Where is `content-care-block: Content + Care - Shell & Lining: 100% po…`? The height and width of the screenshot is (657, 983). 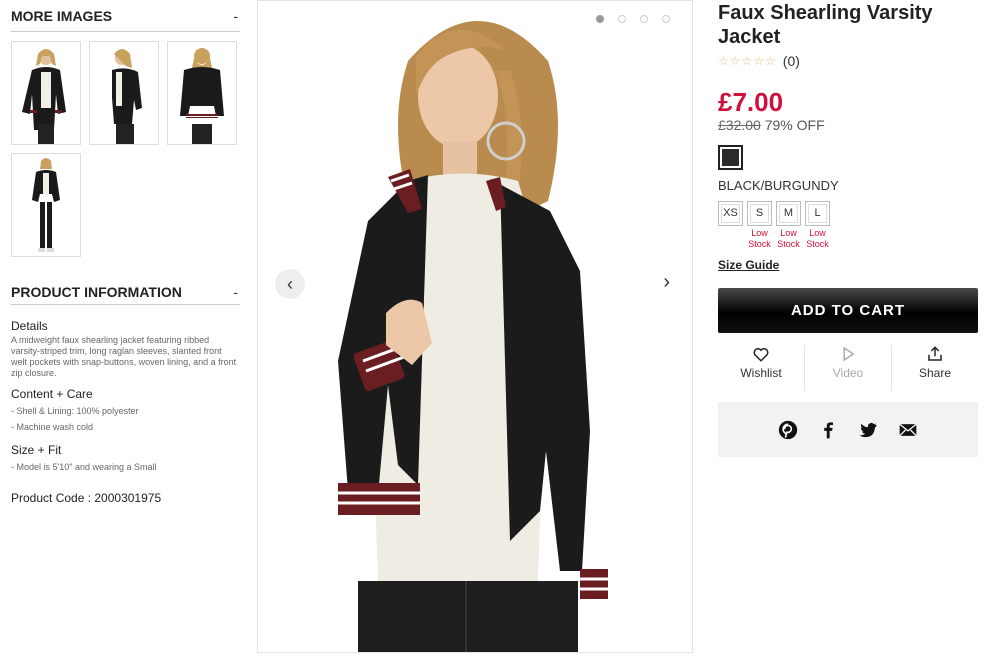
content-care-block: Content + Care - Shell & Lining: 100% po… is located at coordinates (125, 411).